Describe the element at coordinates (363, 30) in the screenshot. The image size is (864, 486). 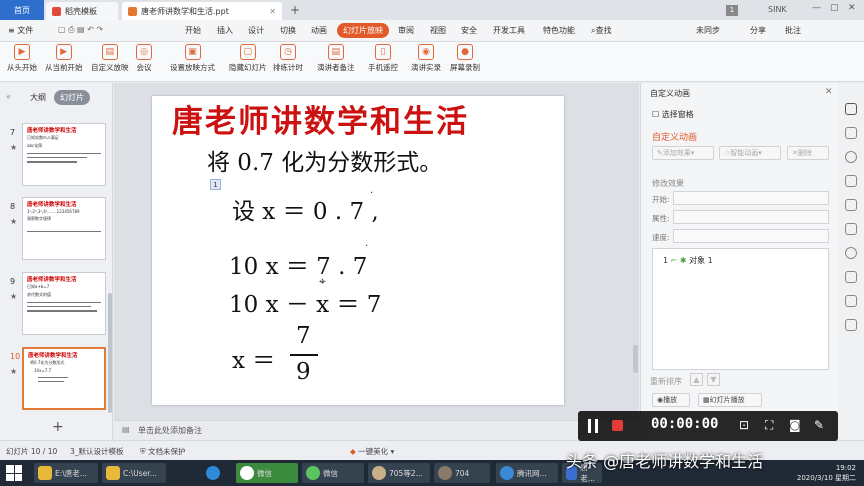
I see `menu-slideshow: 幻灯片放映` at that location.